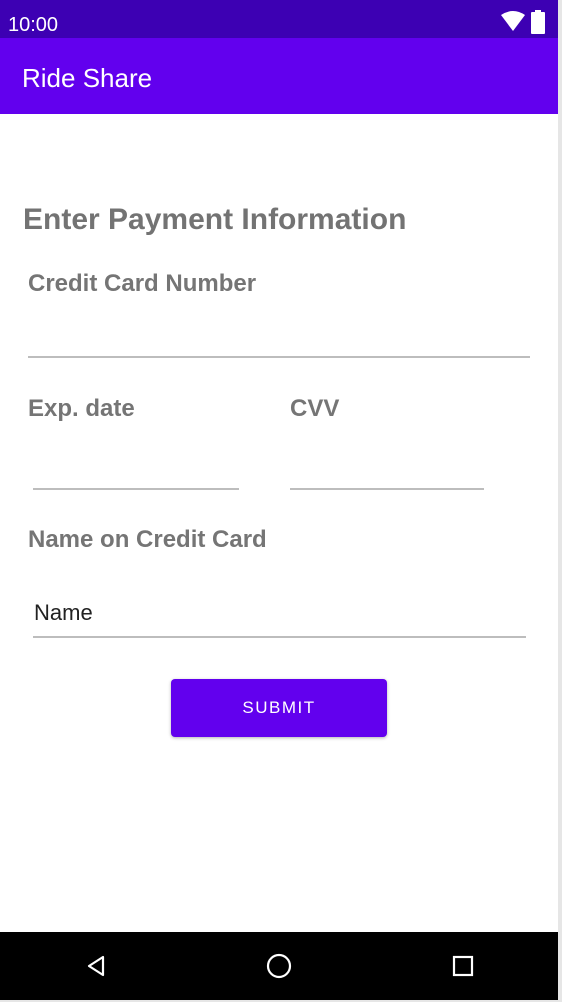  What do you see at coordinates (279, 19) in the screenshot?
I see `status-bar: 10:00` at bounding box center [279, 19].